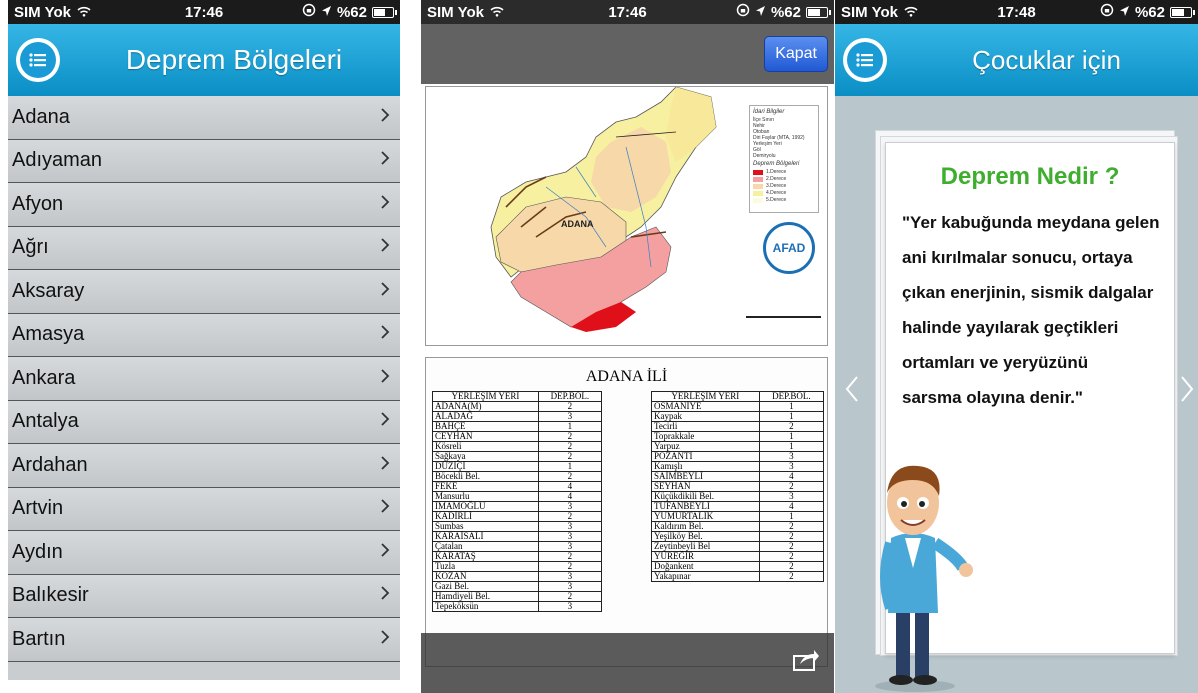 This screenshot has height=693, width=1198. What do you see at coordinates (204, 248) in the screenshot?
I see `city-list-item: Ağrı` at bounding box center [204, 248].